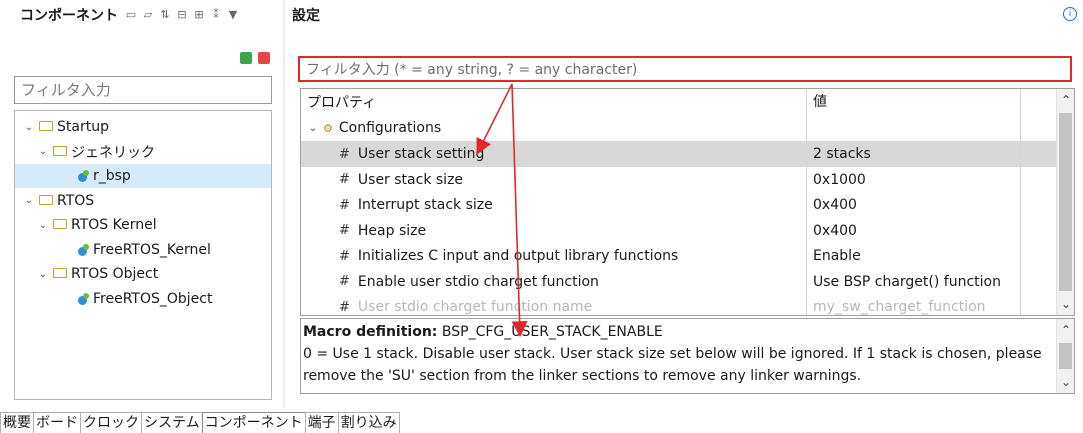 This screenshot has height=433, width=1083. I want to click on property-name: User stack setting, so click(421, 154).